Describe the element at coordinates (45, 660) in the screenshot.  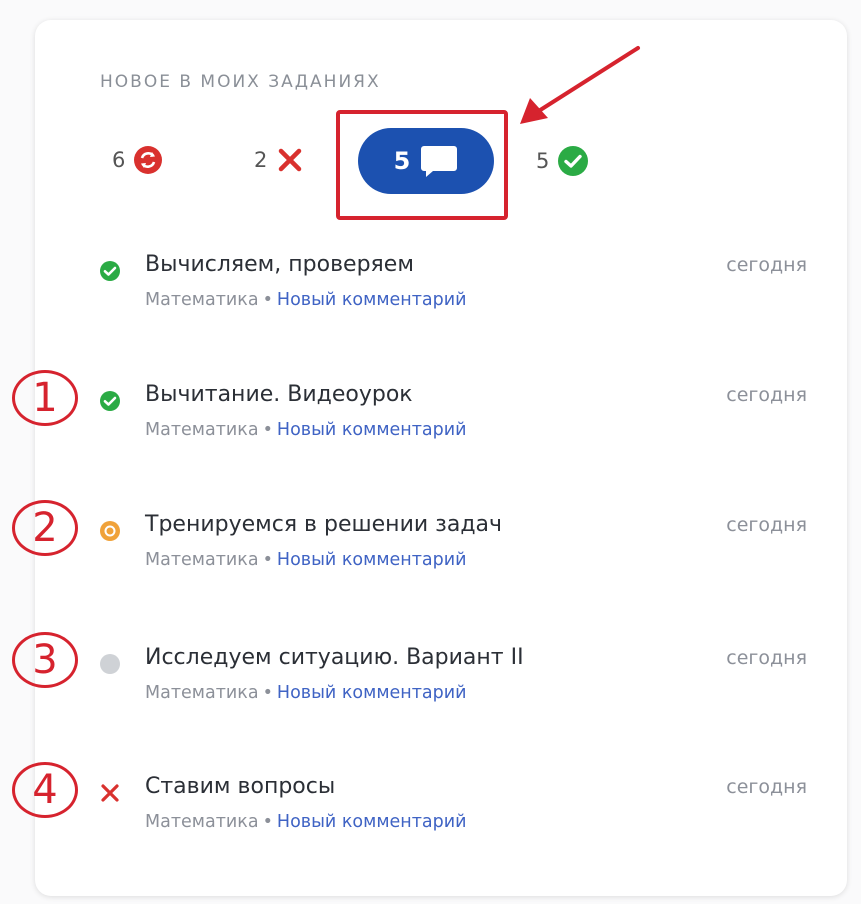
I see `annotation-marker: 3` at that location.